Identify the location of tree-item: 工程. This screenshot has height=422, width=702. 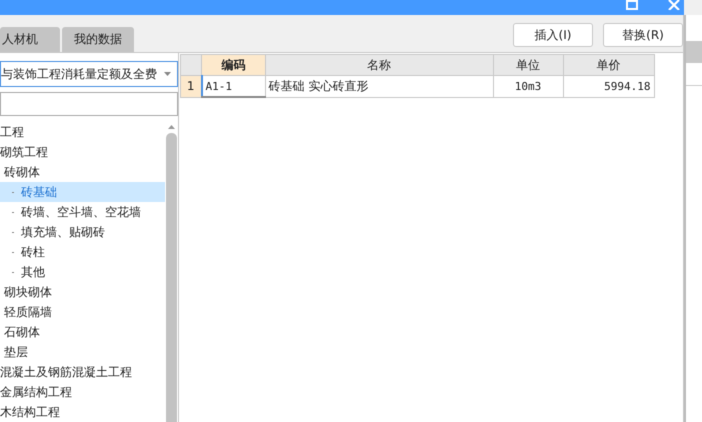
(12, 132).